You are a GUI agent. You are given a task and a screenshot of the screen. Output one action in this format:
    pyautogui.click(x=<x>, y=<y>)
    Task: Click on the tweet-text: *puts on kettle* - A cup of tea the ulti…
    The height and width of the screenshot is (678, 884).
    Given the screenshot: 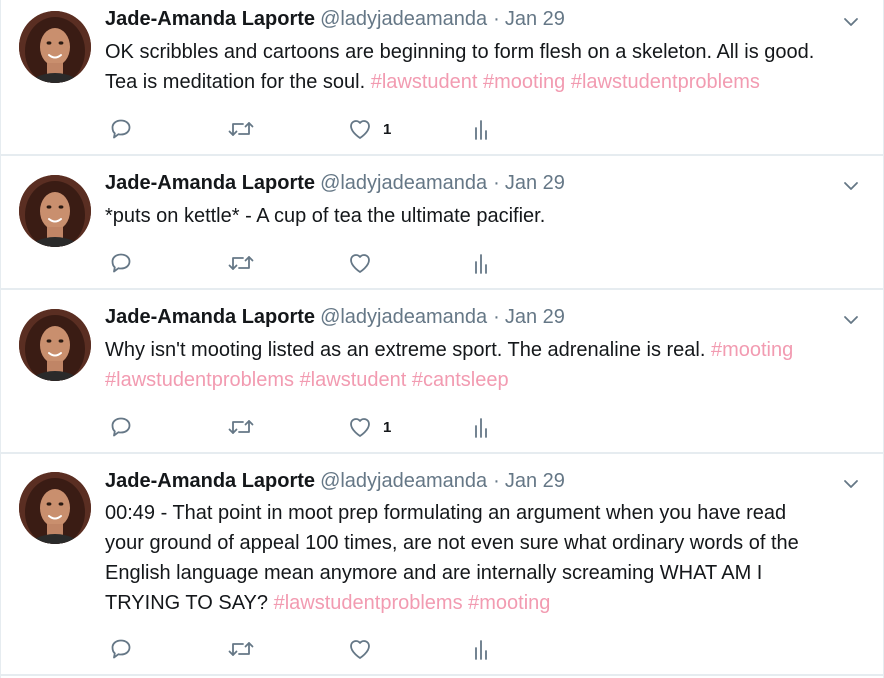 What is the action you would take?
    pyautogui.click(x=485, y=216)
    